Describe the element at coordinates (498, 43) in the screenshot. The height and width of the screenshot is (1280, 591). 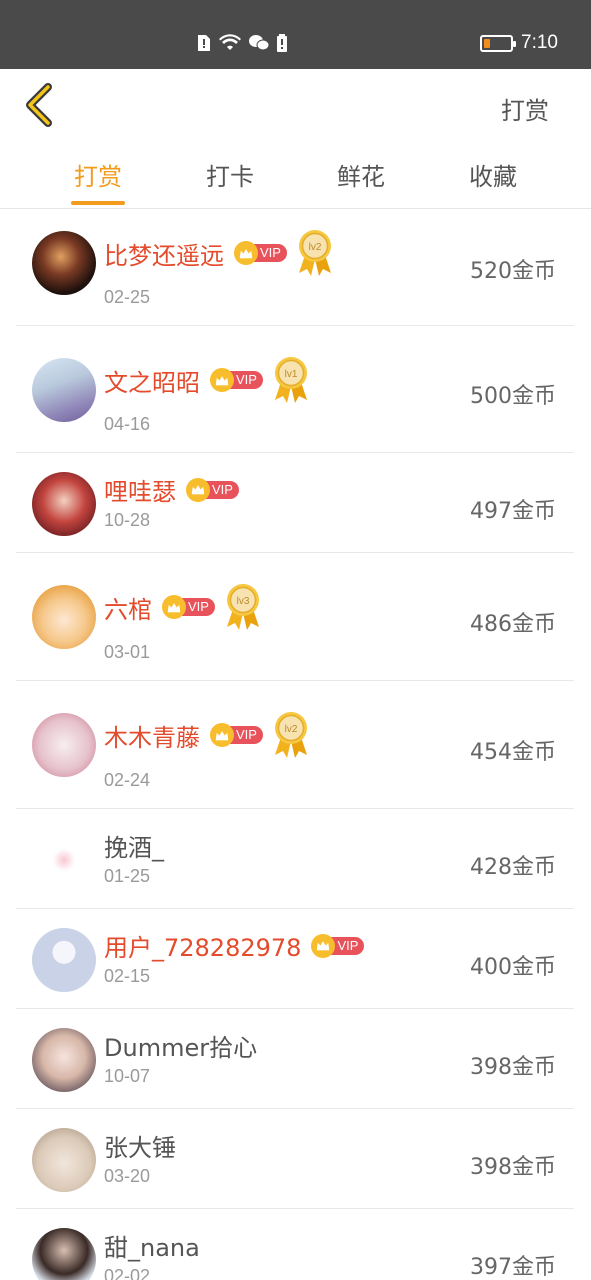
I see `battery-icon` at that location.